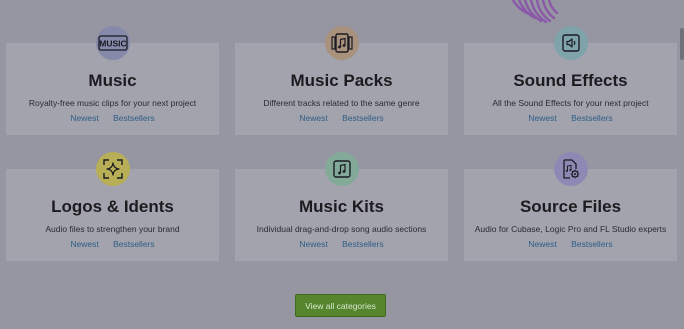 Image resolution: width=684 pixels, height=329 pixels. What do you see at coordinates (570, 169) in the screenshot?
I see `file-gear-icon` at bounding box center [570, 169].